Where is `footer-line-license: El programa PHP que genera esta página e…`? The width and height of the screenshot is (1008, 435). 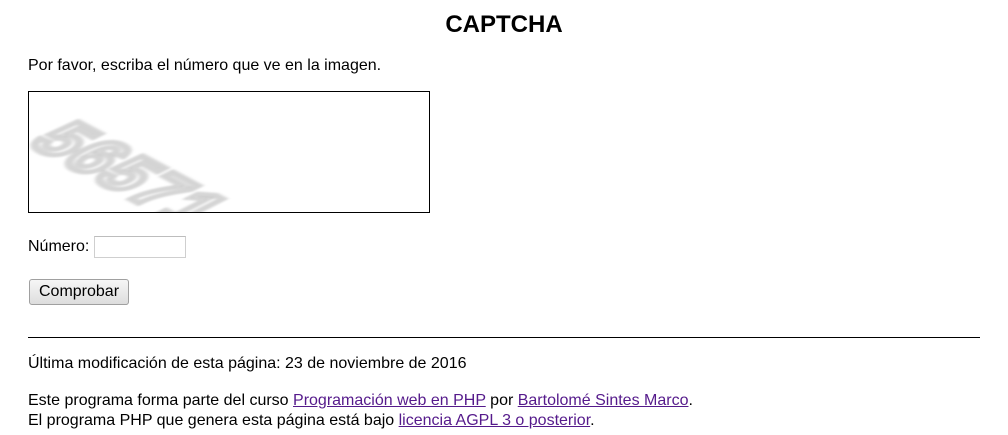 footer-line-license: El programa PHP que genera esta página e… is located at coordinates (360, 421).